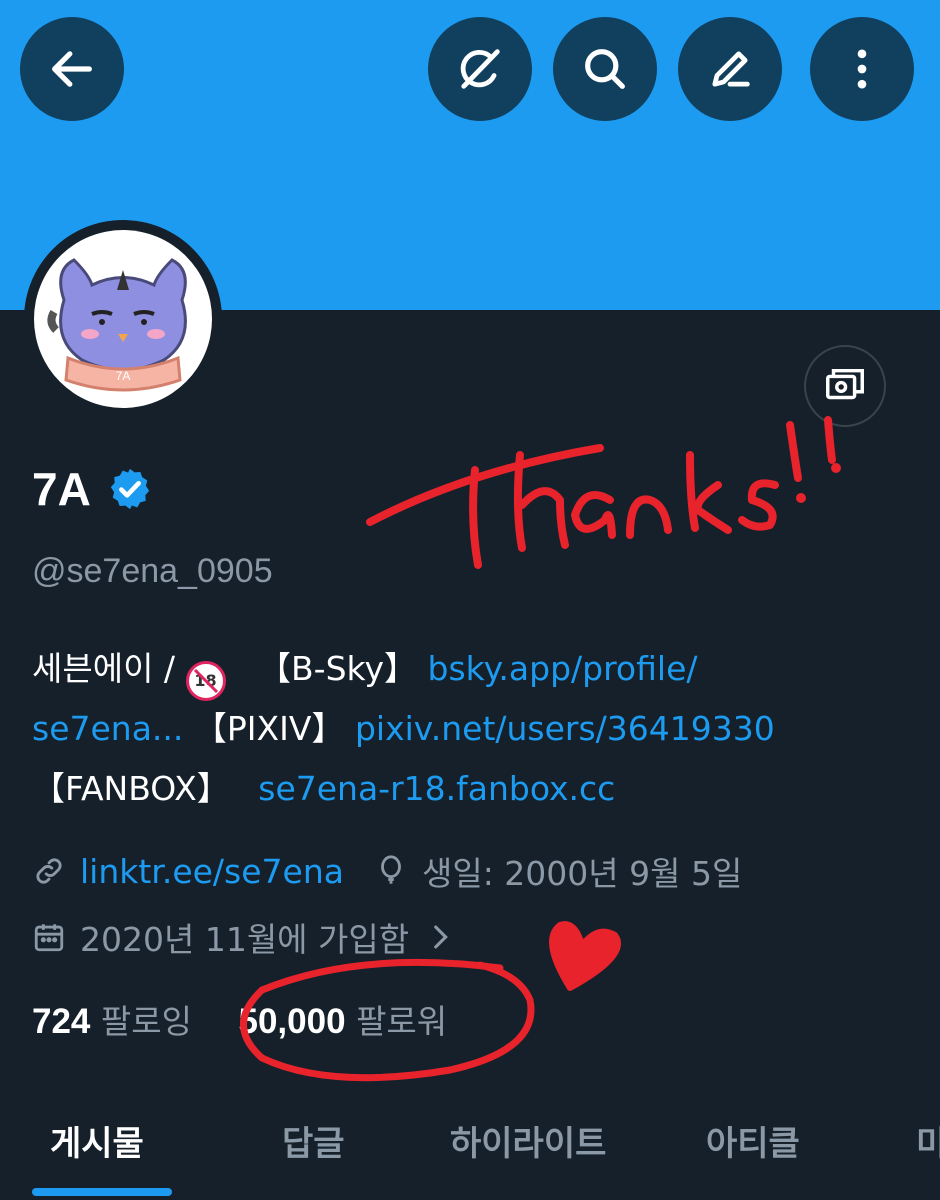  I want to click on more-vertical-icon, so click(862, 69).